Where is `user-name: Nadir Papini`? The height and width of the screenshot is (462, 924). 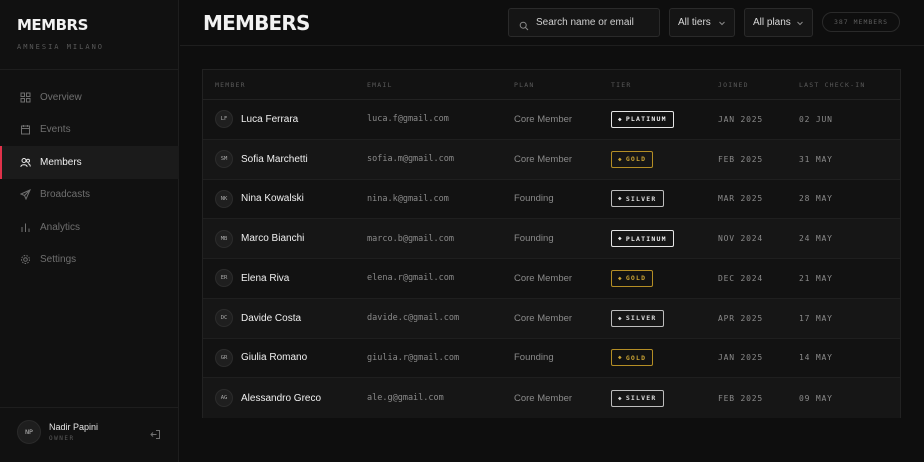 user-name: Nadir Papini is located at coordinates (74, 427).